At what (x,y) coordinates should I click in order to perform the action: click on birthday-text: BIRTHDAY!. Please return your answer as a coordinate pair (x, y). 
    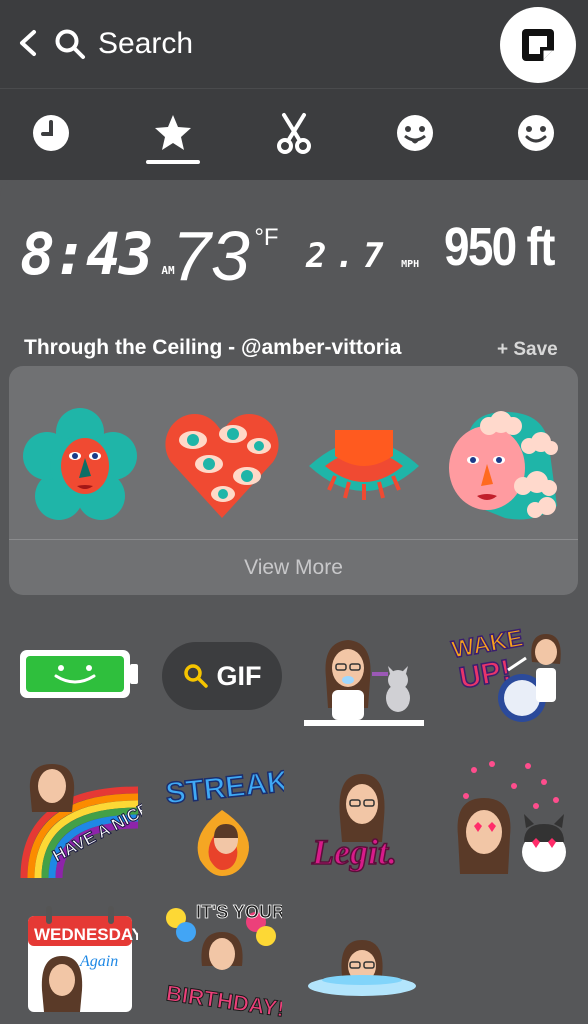
    Looking at the image, I should click on (223, 999).